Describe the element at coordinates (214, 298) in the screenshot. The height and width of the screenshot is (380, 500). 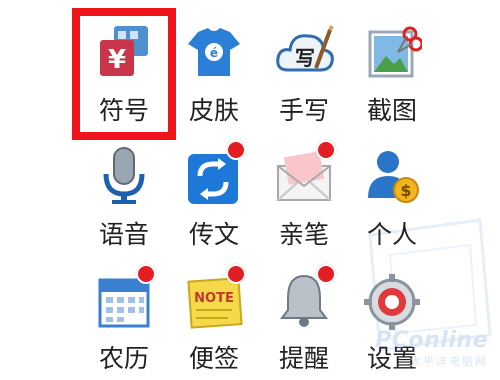
I see `note-glyph: NOTE` at that location.